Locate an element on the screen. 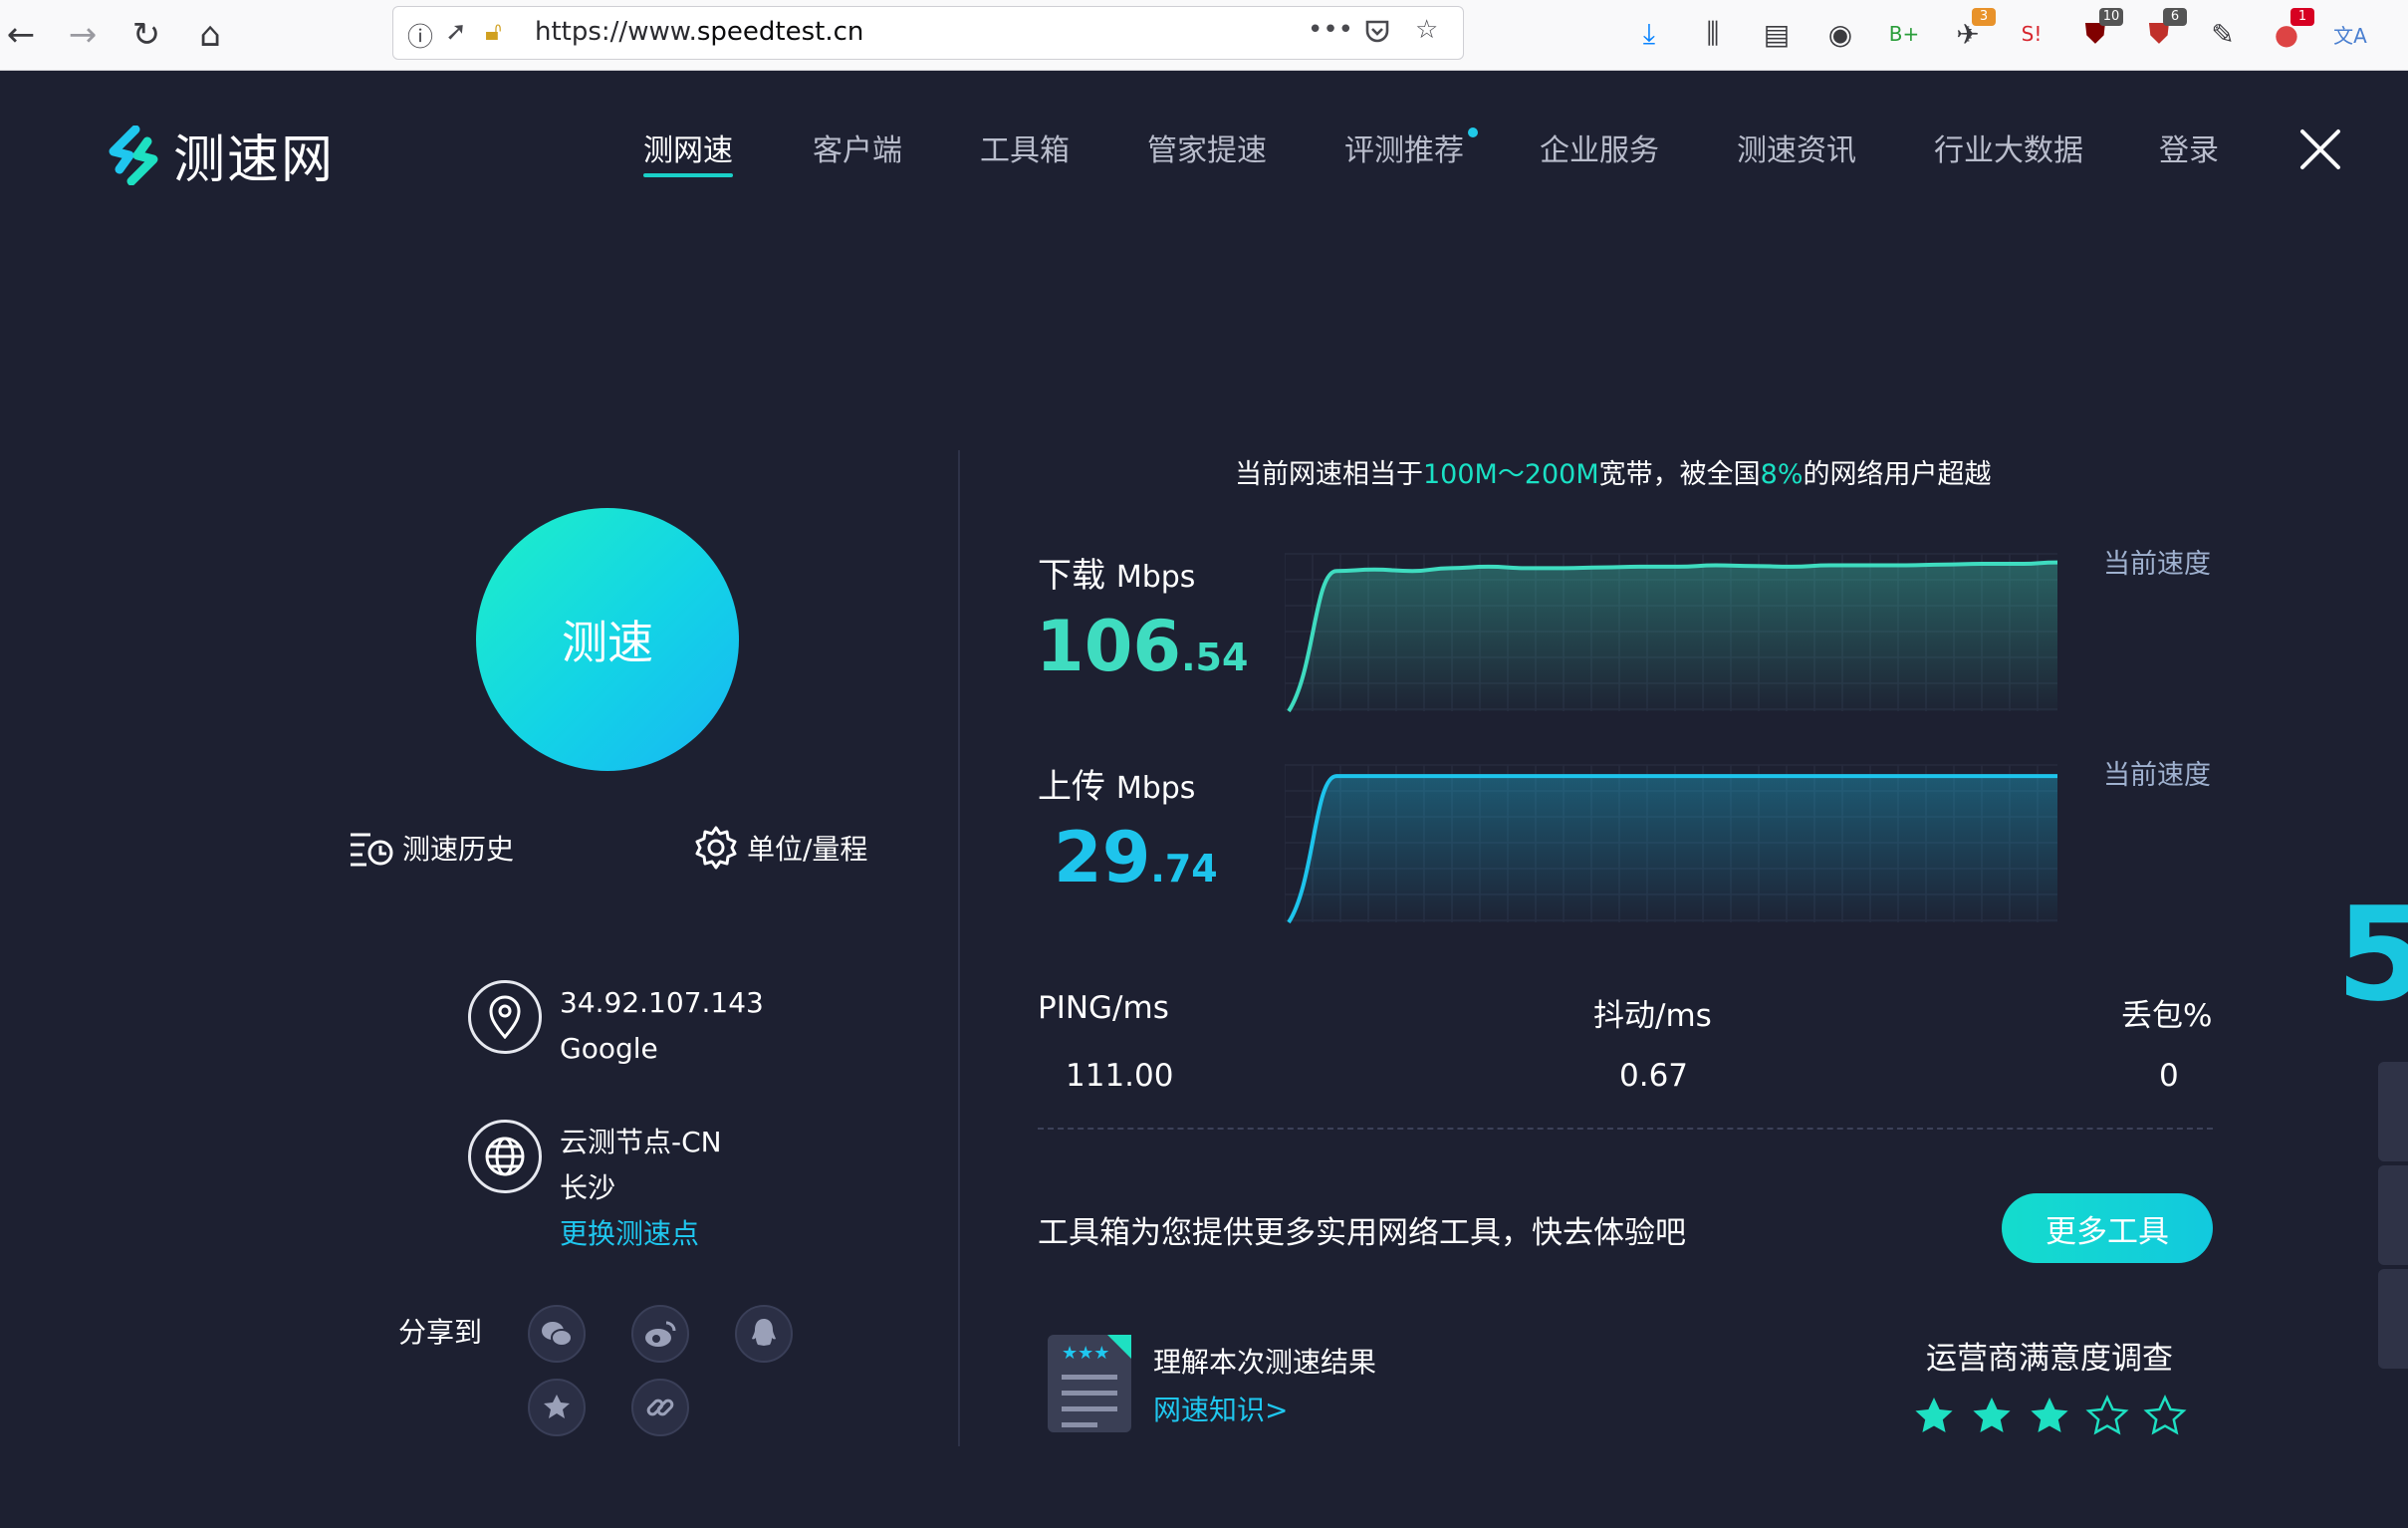 This screenshot has height=1528, width=2408. url-bar: ⓘ ➚ 🔓︎ https://www.speedtest.cn ••• ☆ is located at coordinates (928, 33).